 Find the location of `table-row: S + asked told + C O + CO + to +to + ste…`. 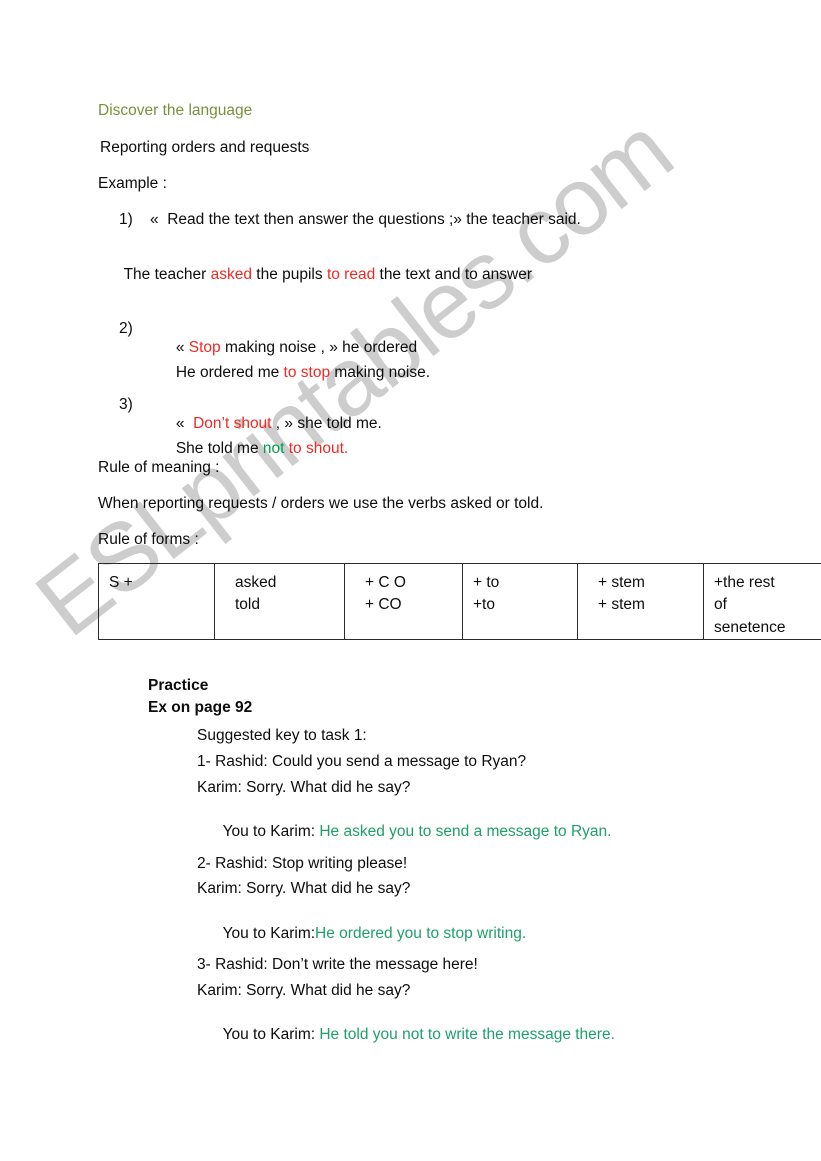

table-row: S + asked told + C O + CO + to +to + ste… is located at coordinates (459, 601).